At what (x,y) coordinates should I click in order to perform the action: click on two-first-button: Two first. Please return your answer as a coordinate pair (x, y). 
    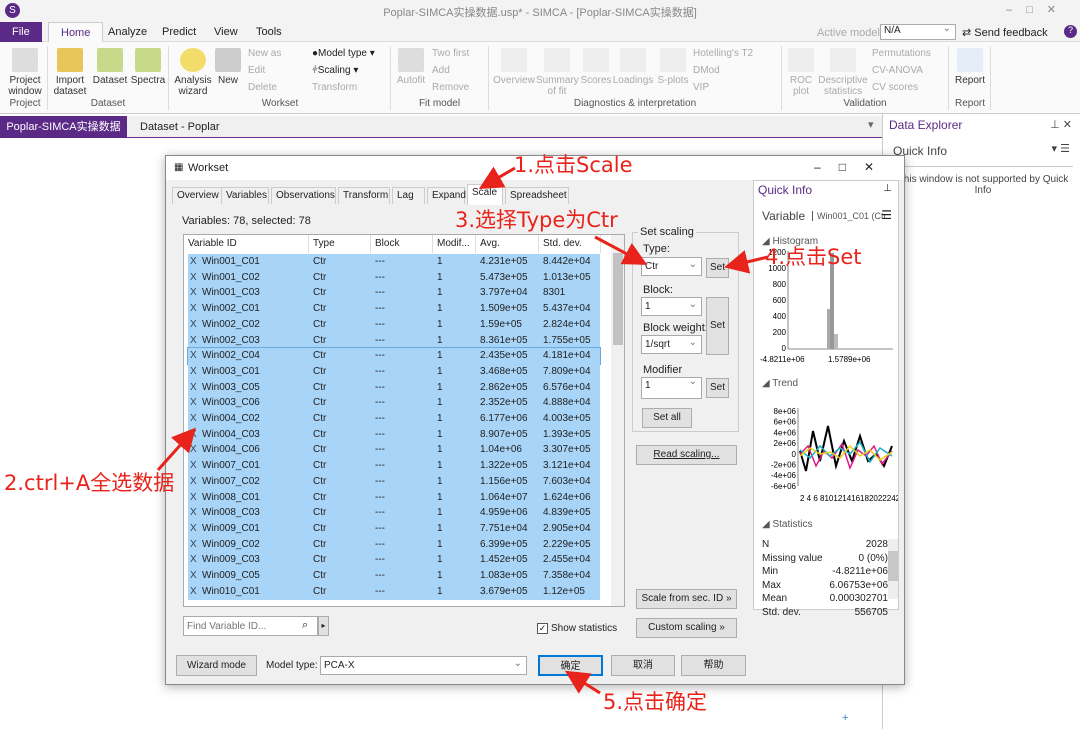
    Looking at the image, I should click on (450, 53).